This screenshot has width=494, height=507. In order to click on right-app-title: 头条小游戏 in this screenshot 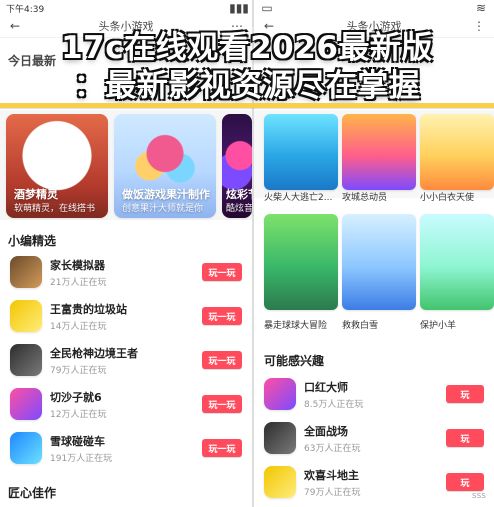, I will do `click(374, 26)`.